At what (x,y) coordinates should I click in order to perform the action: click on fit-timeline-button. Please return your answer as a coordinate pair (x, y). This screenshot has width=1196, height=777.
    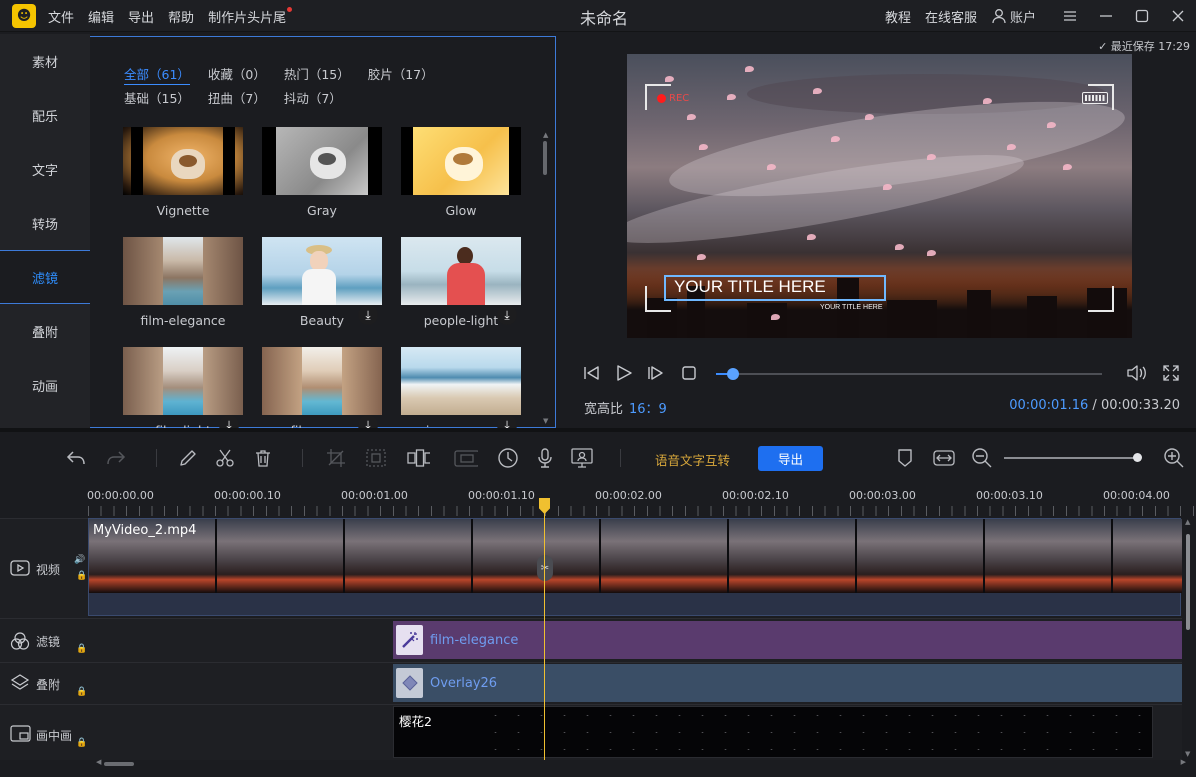
    Looking at the image, I should click on (944, 458).